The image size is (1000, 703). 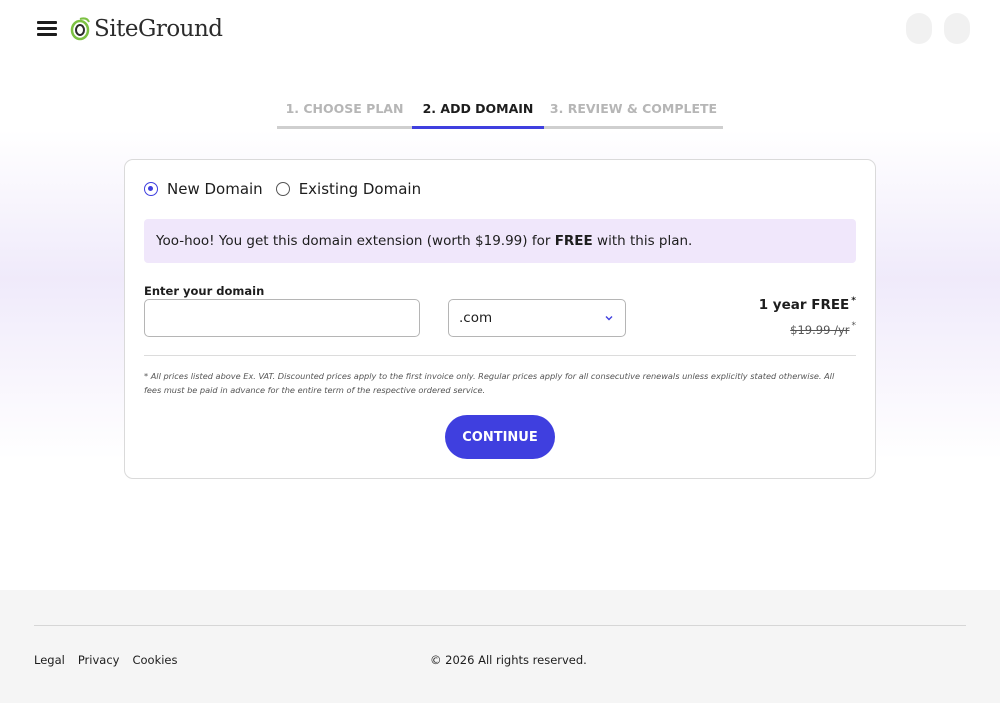 What do you see at coordinates (158, 29) in the screenshot?
I see `logo-wordmark: SiteGround` at bounding box center [158, 29].